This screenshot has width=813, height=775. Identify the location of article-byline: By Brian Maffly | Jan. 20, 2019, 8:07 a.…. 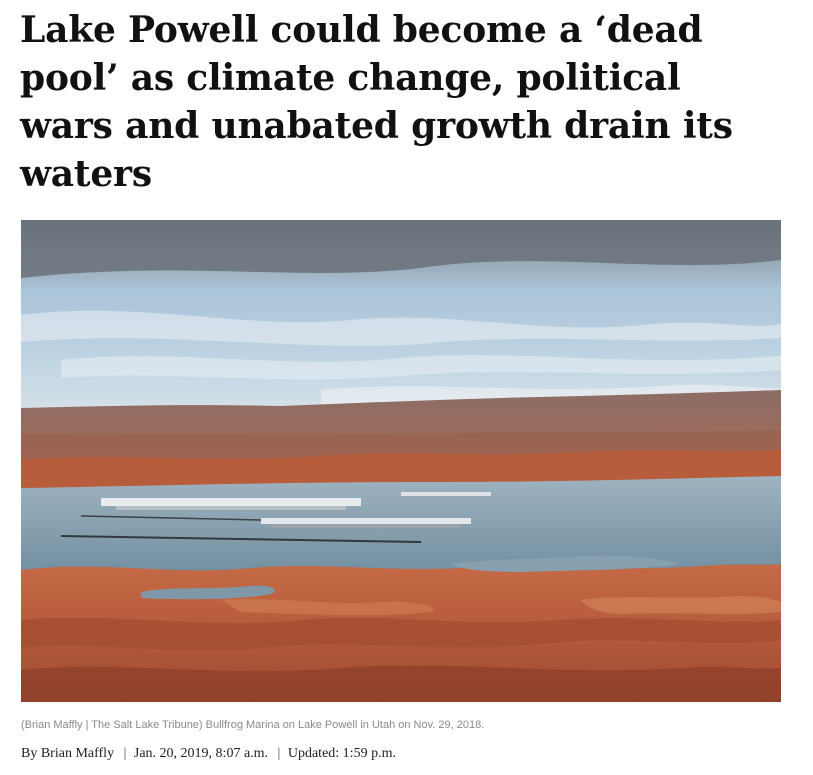
(401, 754).